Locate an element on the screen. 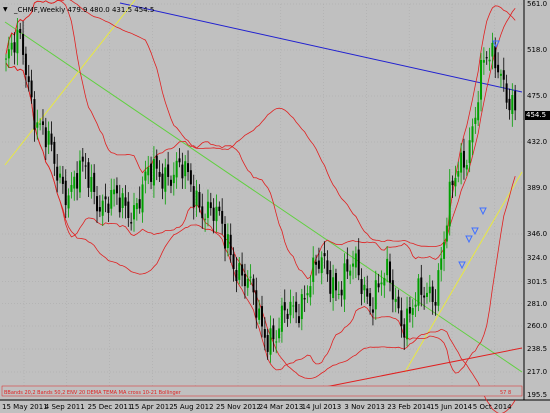  trendline-yellow-left is located at coordinates (70, 83).